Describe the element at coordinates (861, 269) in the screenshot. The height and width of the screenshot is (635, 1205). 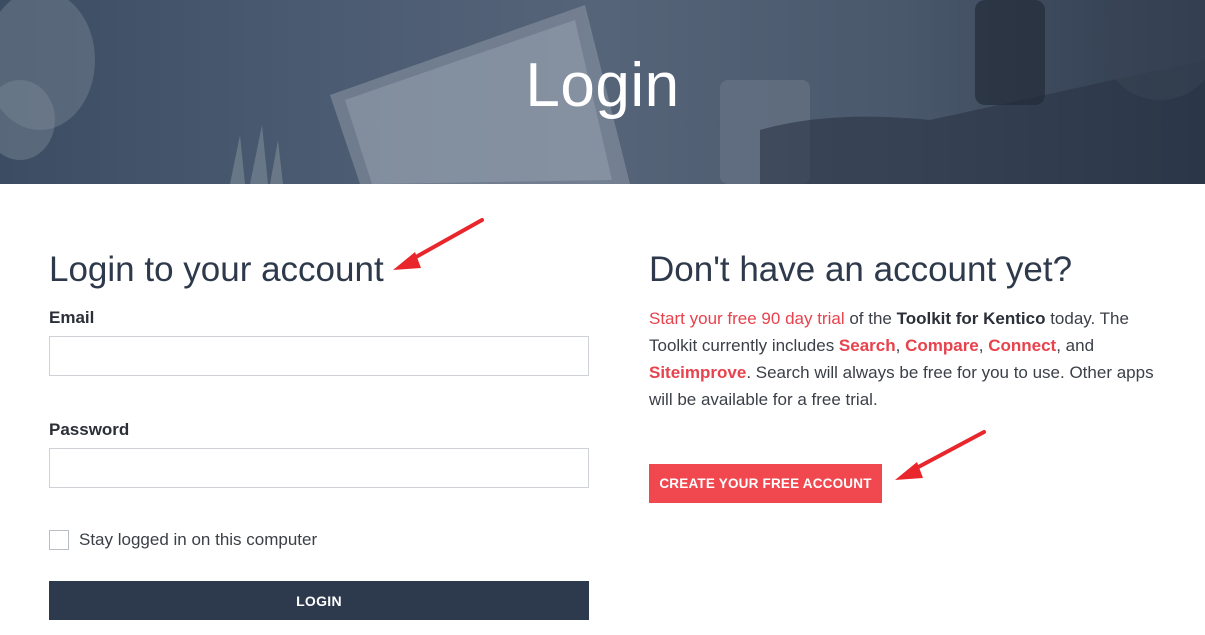
I see `signup-heading: Don't have an account yet?` at that location.